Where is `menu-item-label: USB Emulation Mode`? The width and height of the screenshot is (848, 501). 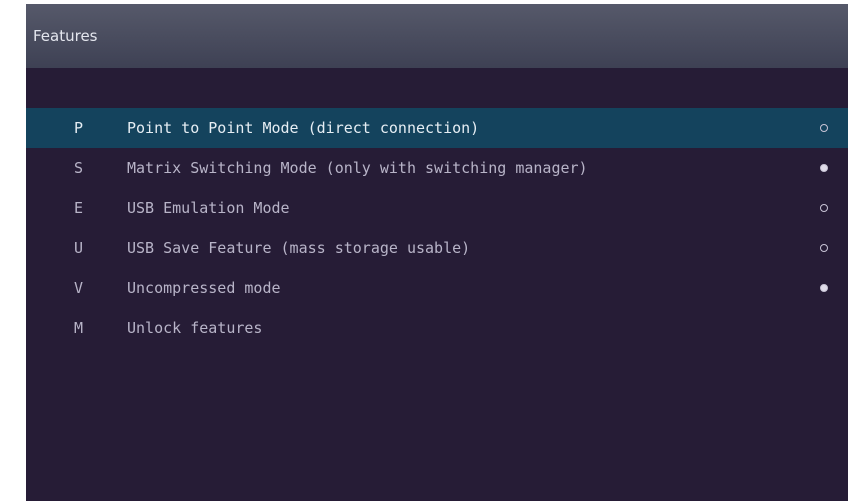 menu-item-label: USB Emulation Mode is located at coordinates (208, 208).